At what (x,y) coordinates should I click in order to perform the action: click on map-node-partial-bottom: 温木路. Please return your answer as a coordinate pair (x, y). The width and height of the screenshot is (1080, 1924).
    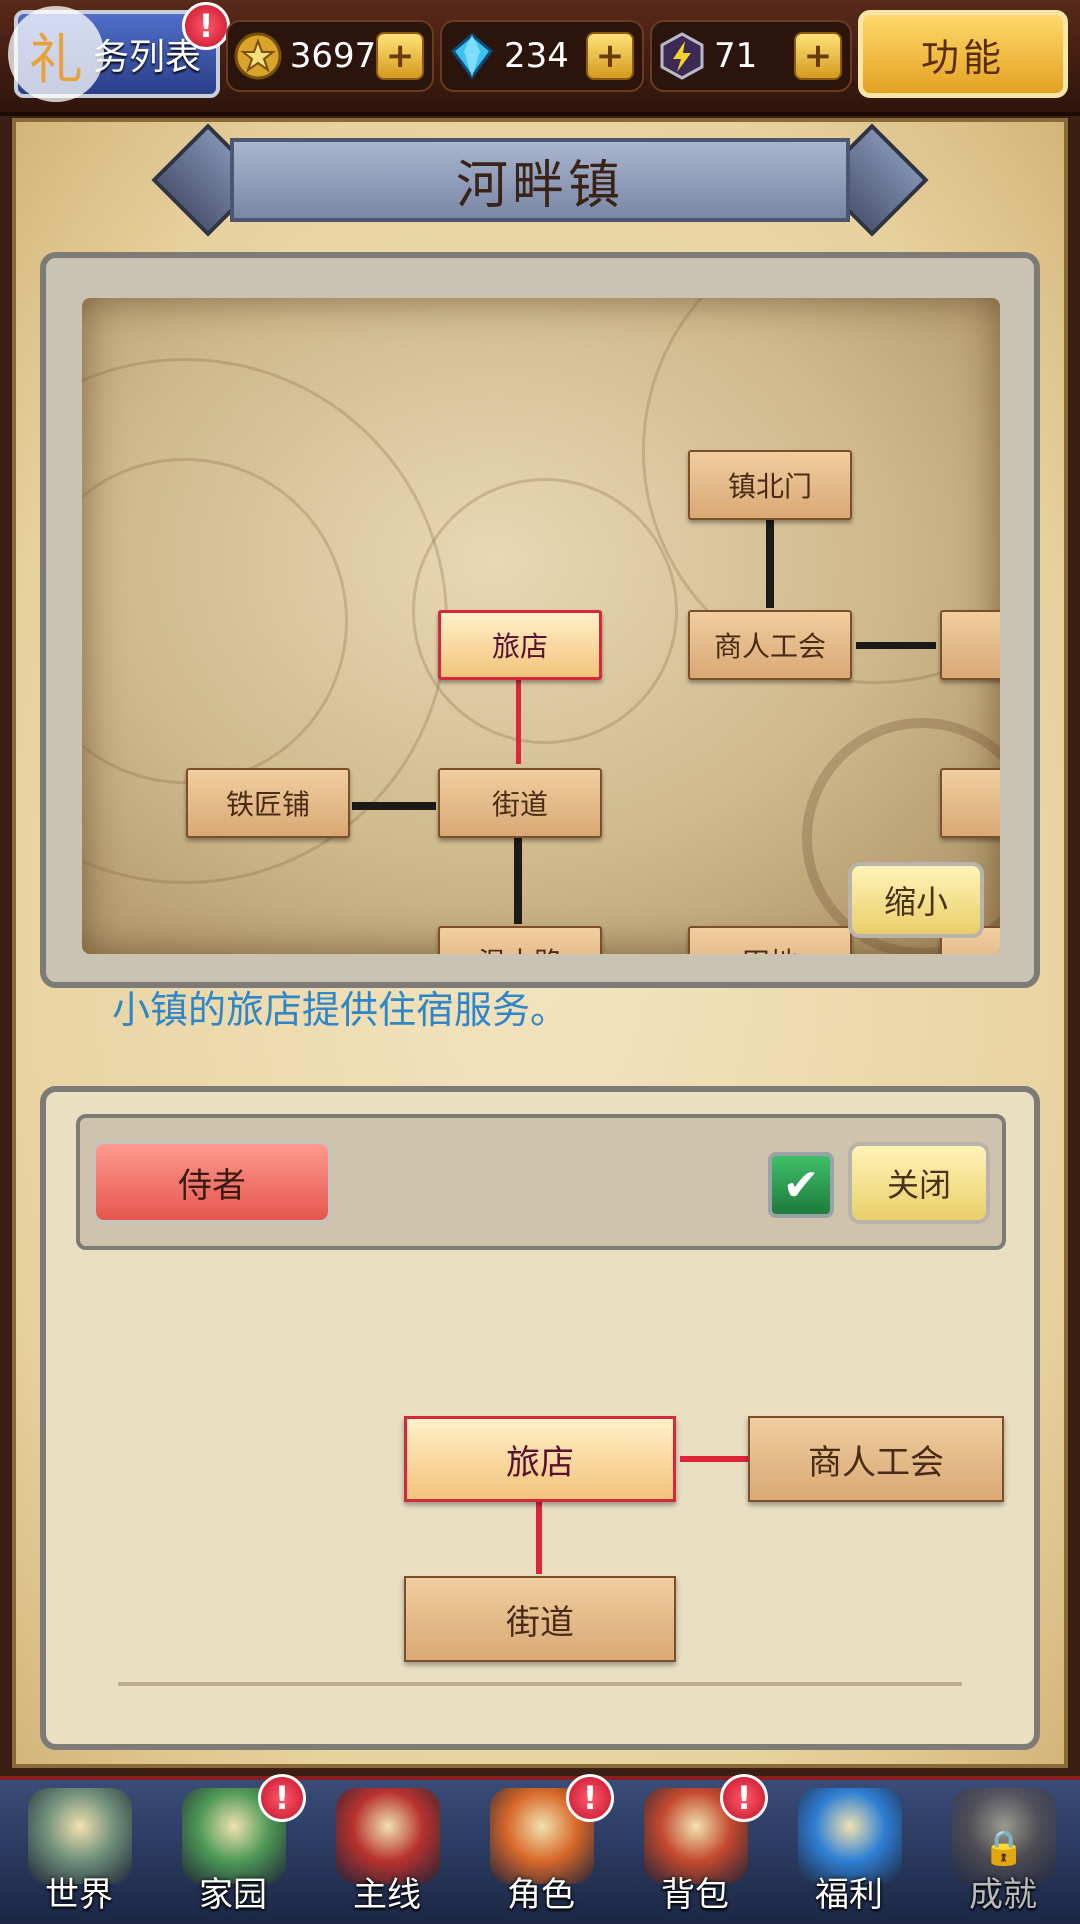
    Looking at the image, I should click on (520, 940).